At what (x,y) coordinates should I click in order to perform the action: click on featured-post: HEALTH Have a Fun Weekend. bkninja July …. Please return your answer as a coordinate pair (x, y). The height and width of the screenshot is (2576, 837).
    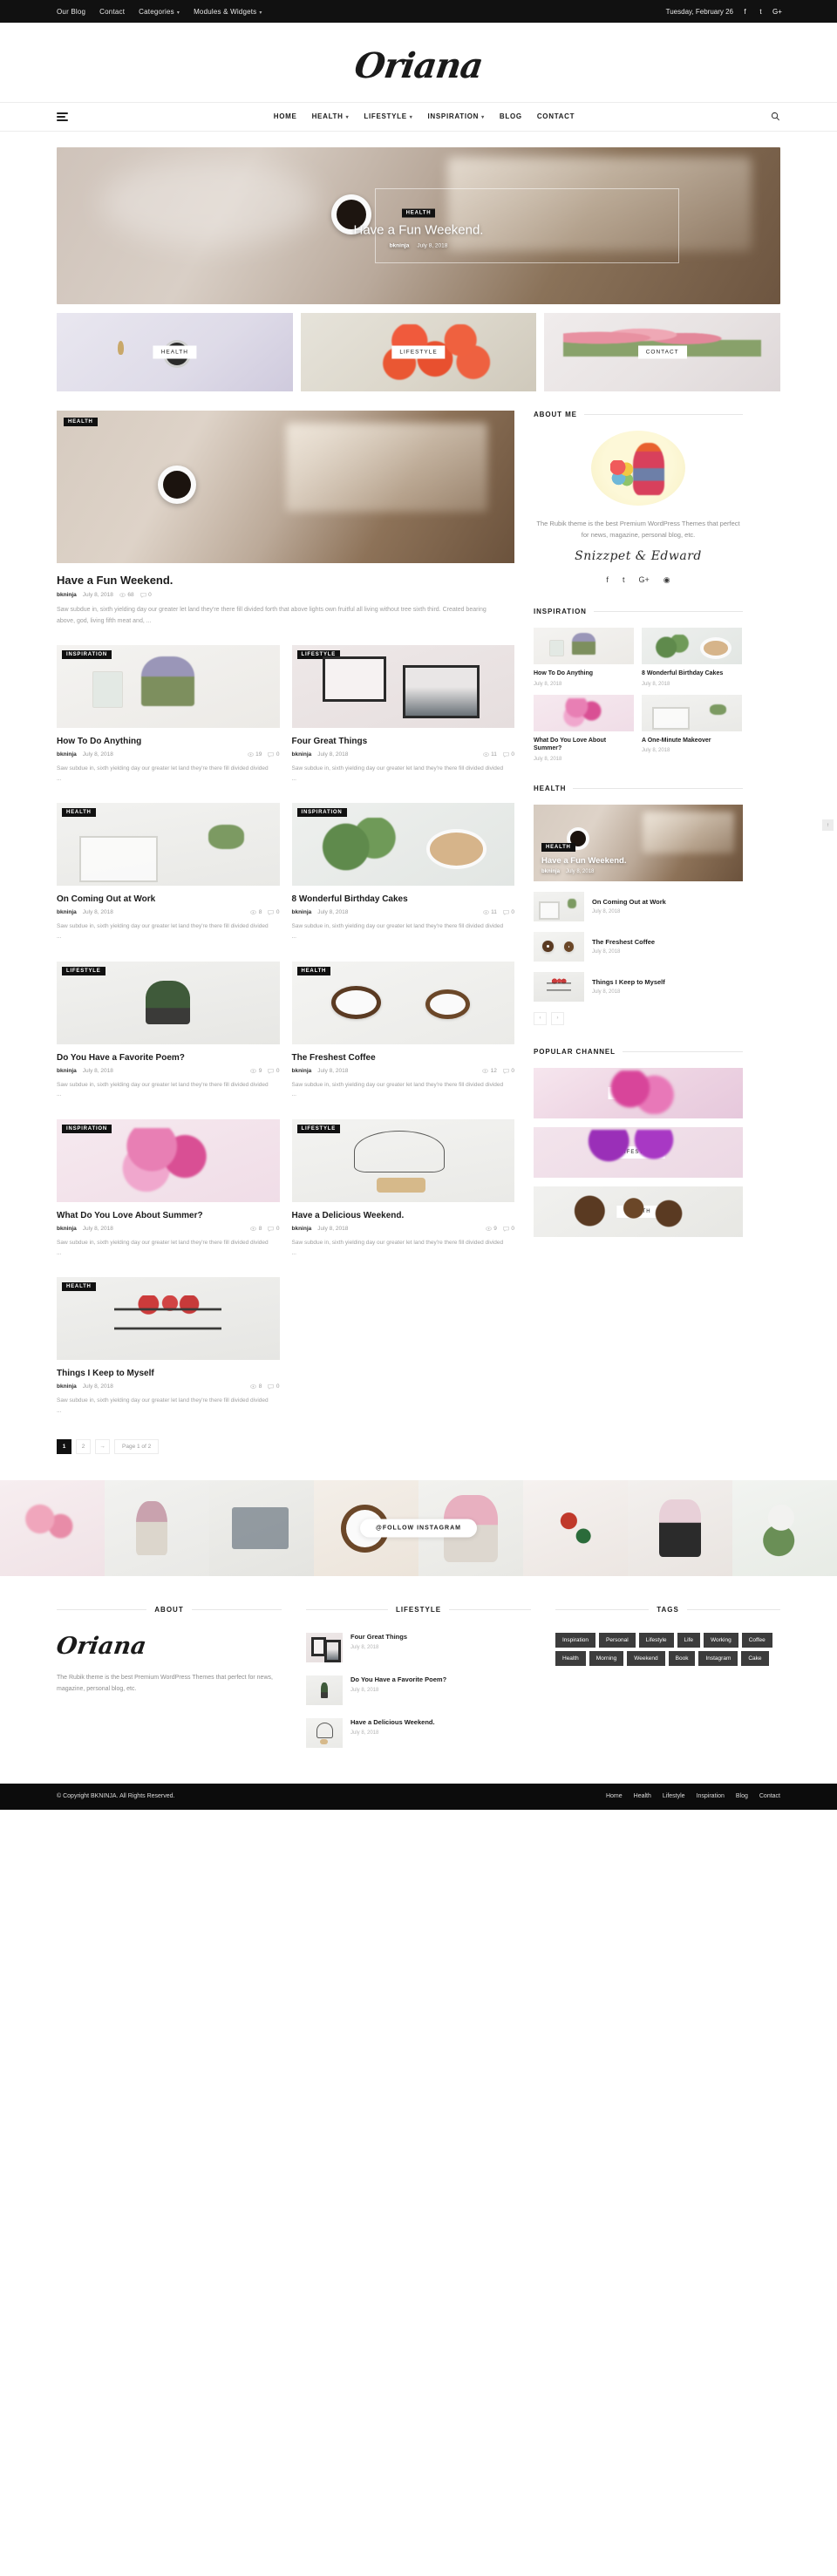
    Looking at the image, I should click on (285, 519).